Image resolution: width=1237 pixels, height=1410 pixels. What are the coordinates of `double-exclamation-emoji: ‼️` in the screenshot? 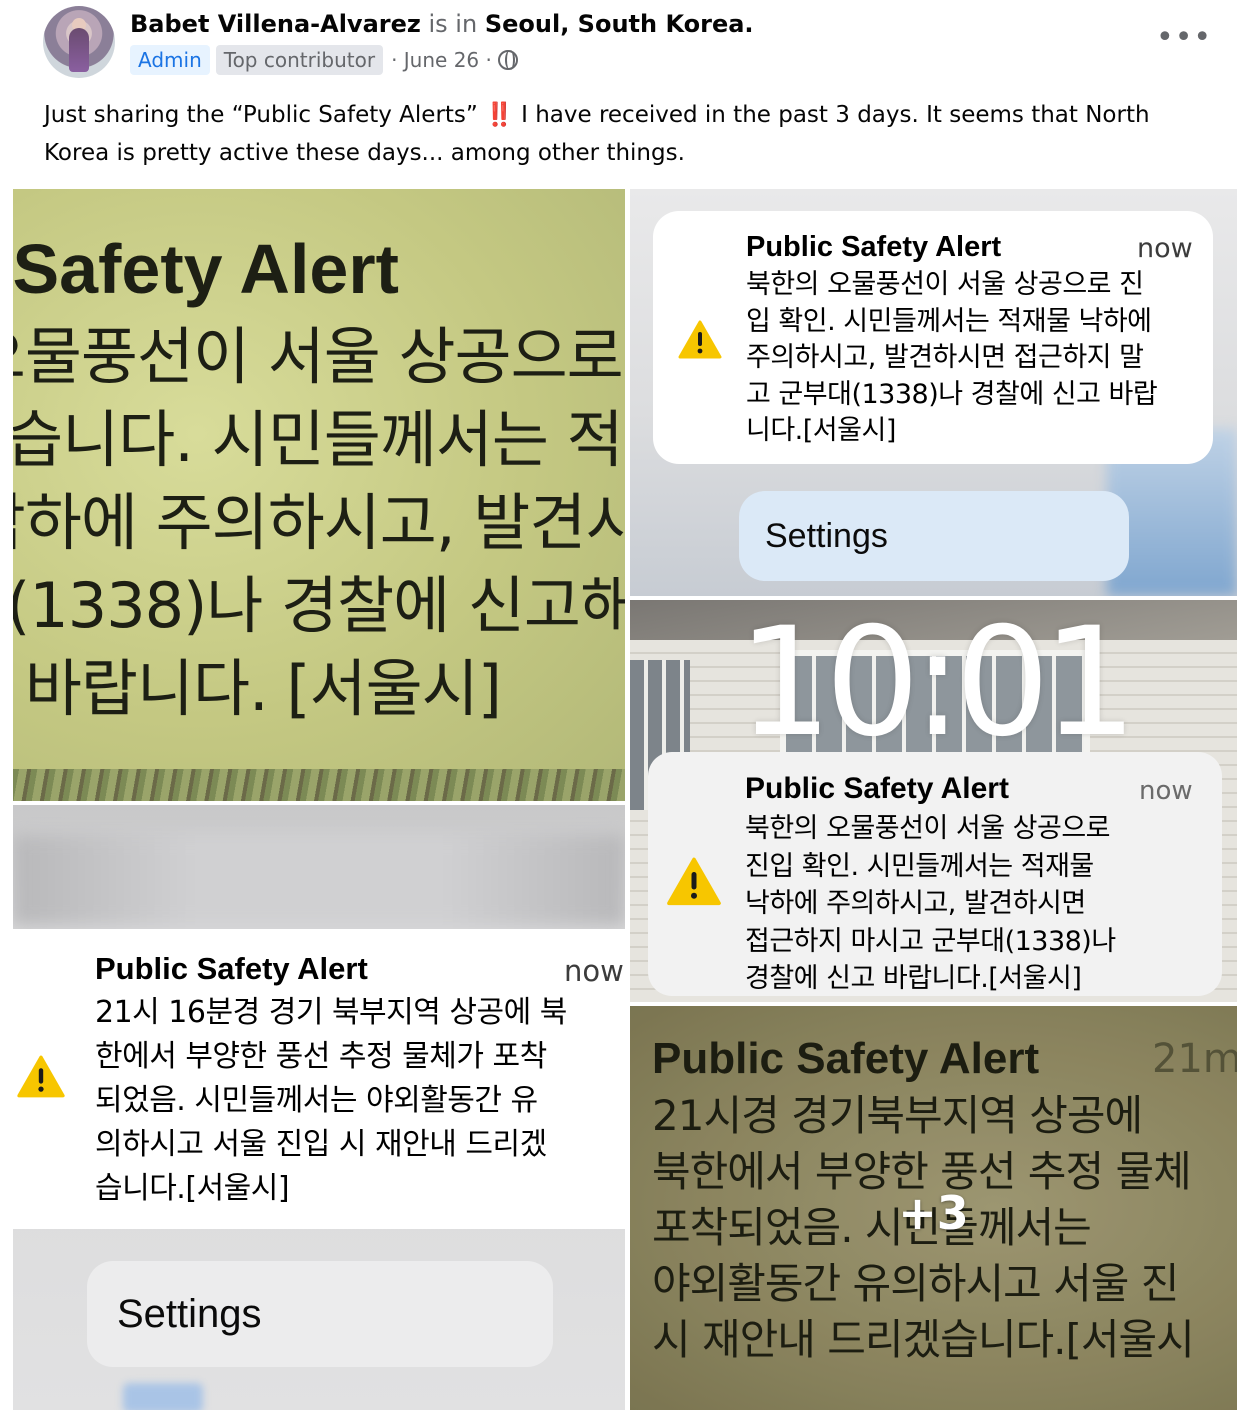 It's located at (499, 115).